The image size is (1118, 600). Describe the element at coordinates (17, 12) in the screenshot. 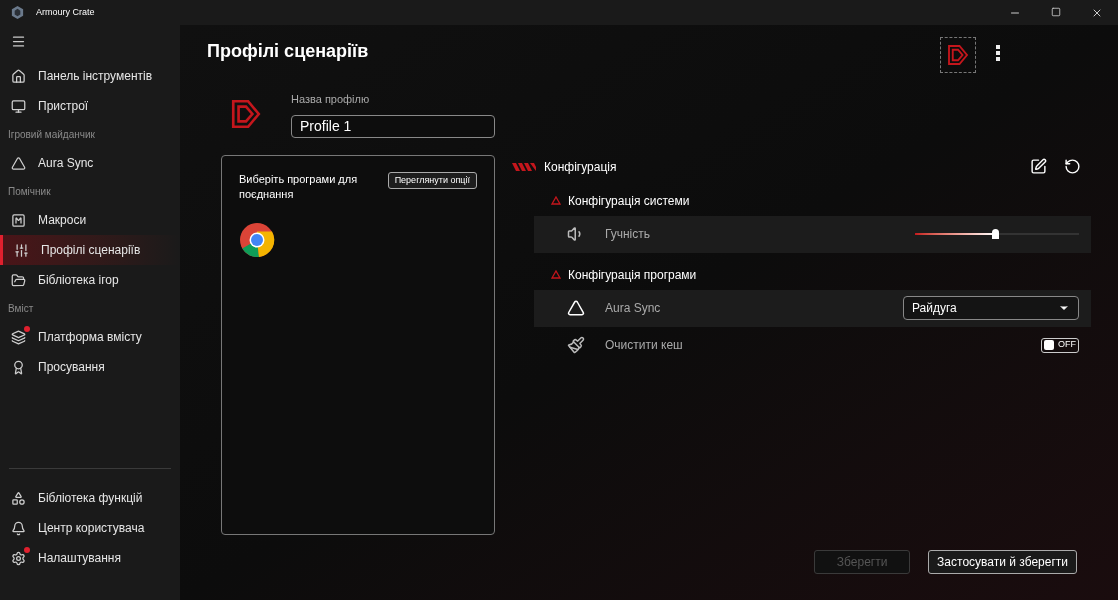

I see `app-logo-icon` at that location.